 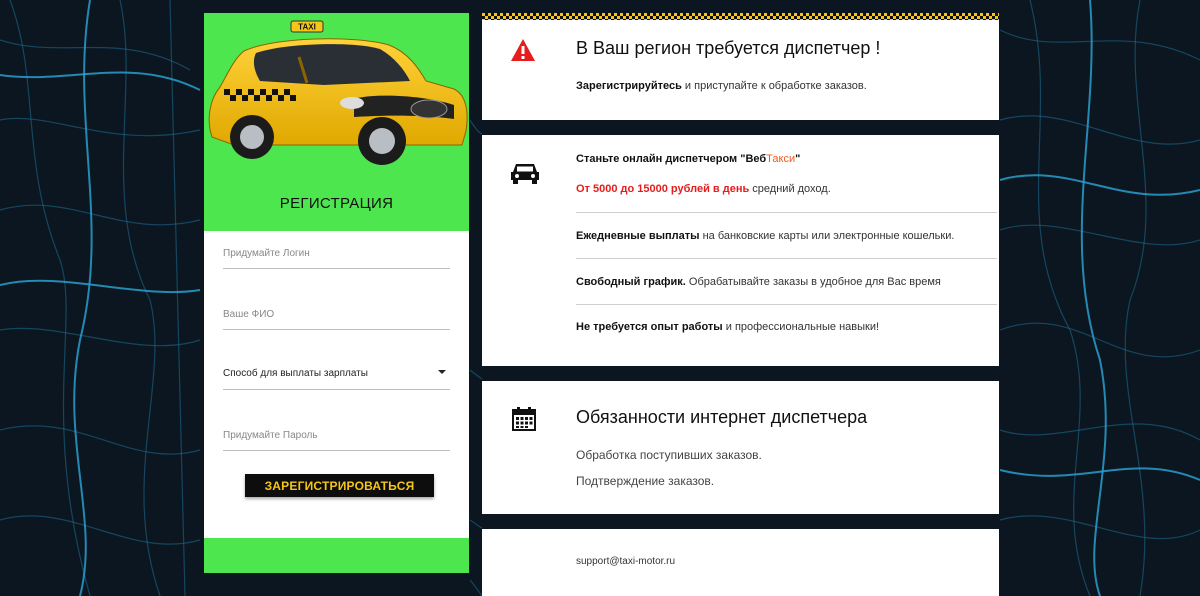 What do you see at coordinates (338, 92) in the screenshot?
I see `taxi-car-image: TAXI` at bounding box center [338, 92].